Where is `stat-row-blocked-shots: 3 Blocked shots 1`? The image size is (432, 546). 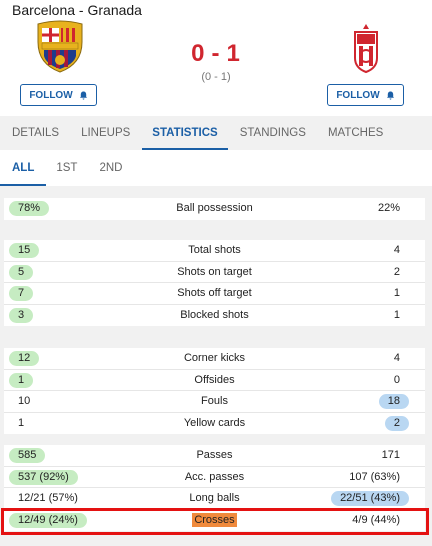
stat-row-blocked-shots: 3 Blocked shots 1 is located at coordinates (214, 316).